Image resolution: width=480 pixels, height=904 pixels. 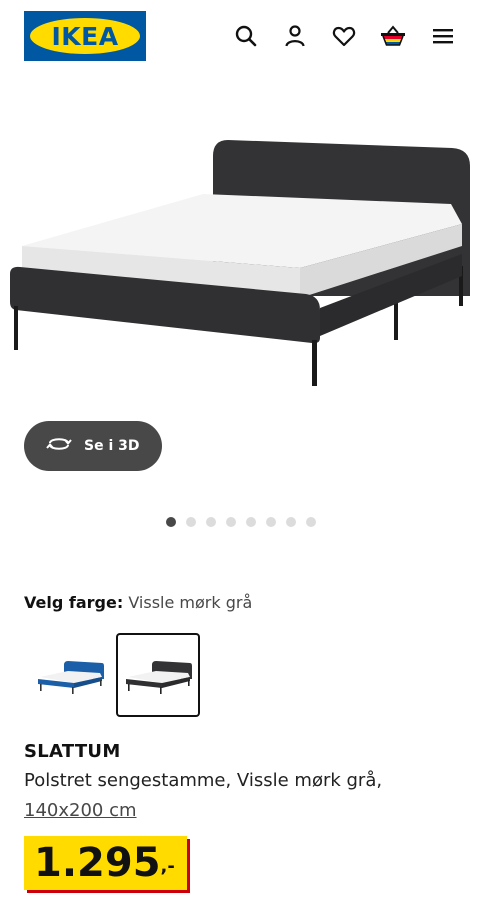 I want to click on color-select-value: Vissle mørk grå, so click(x=190, y=602).